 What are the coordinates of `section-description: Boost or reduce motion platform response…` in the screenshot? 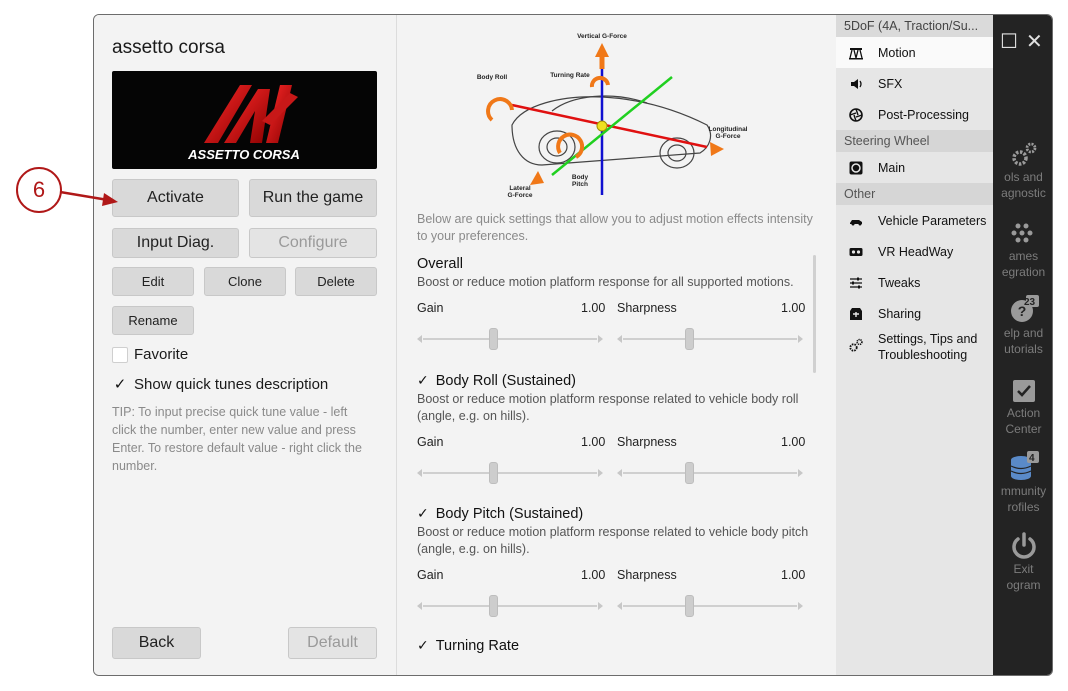 It's located at (608, 407).